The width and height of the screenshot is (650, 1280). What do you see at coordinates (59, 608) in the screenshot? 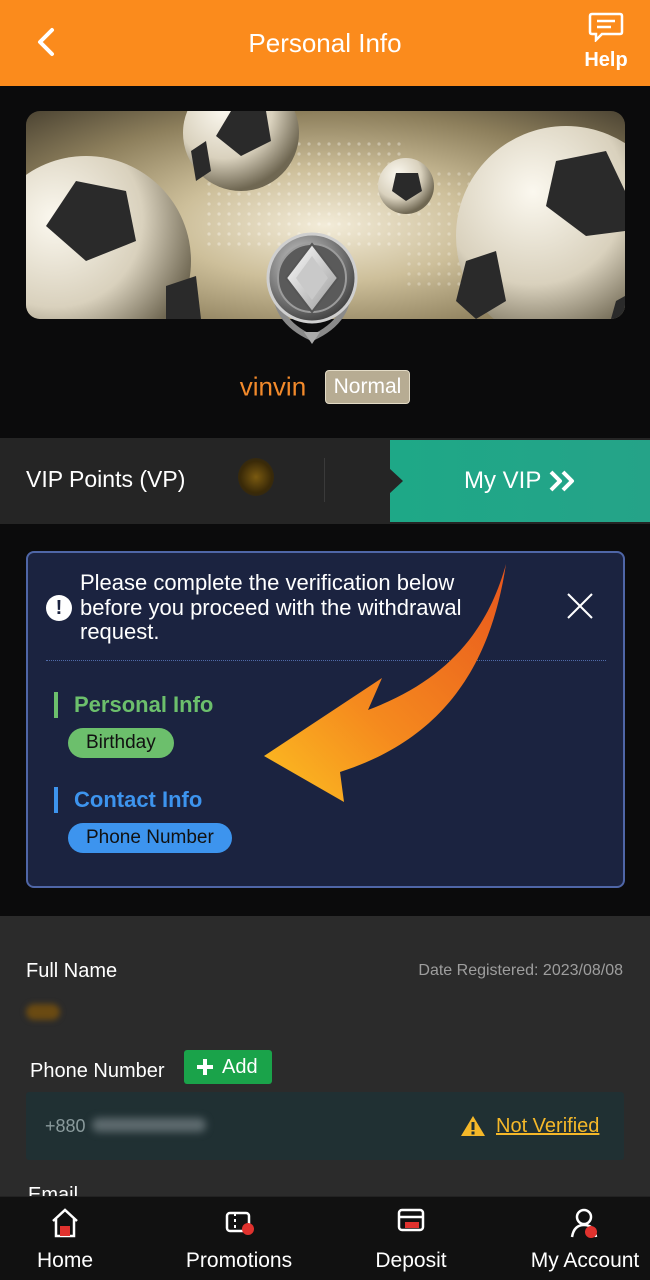
I see `exclamation-icon: !` at bounding box center [59, 608].